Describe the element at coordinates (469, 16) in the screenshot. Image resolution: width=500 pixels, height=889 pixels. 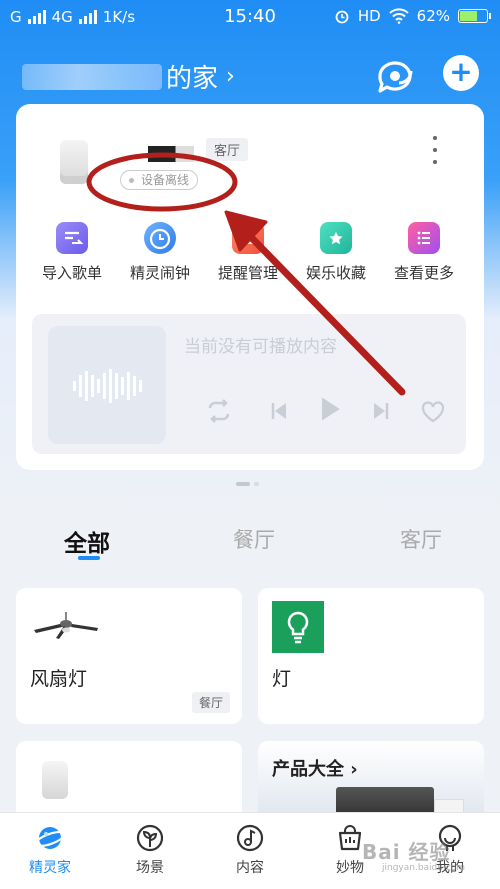
I see `battery-fill` at that location.